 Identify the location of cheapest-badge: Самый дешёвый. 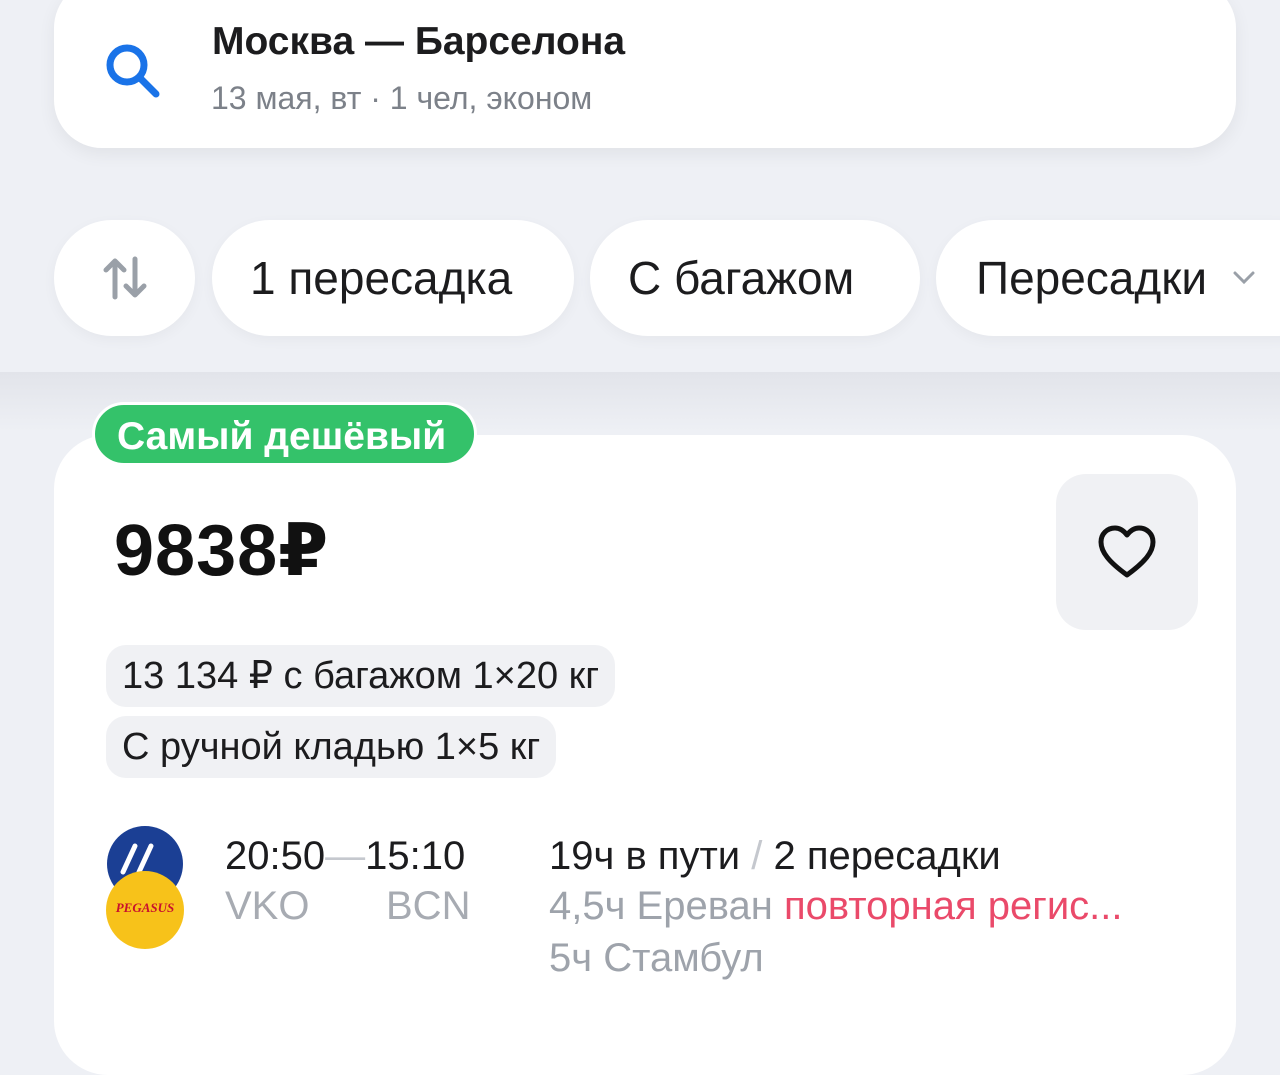
(285, 434).